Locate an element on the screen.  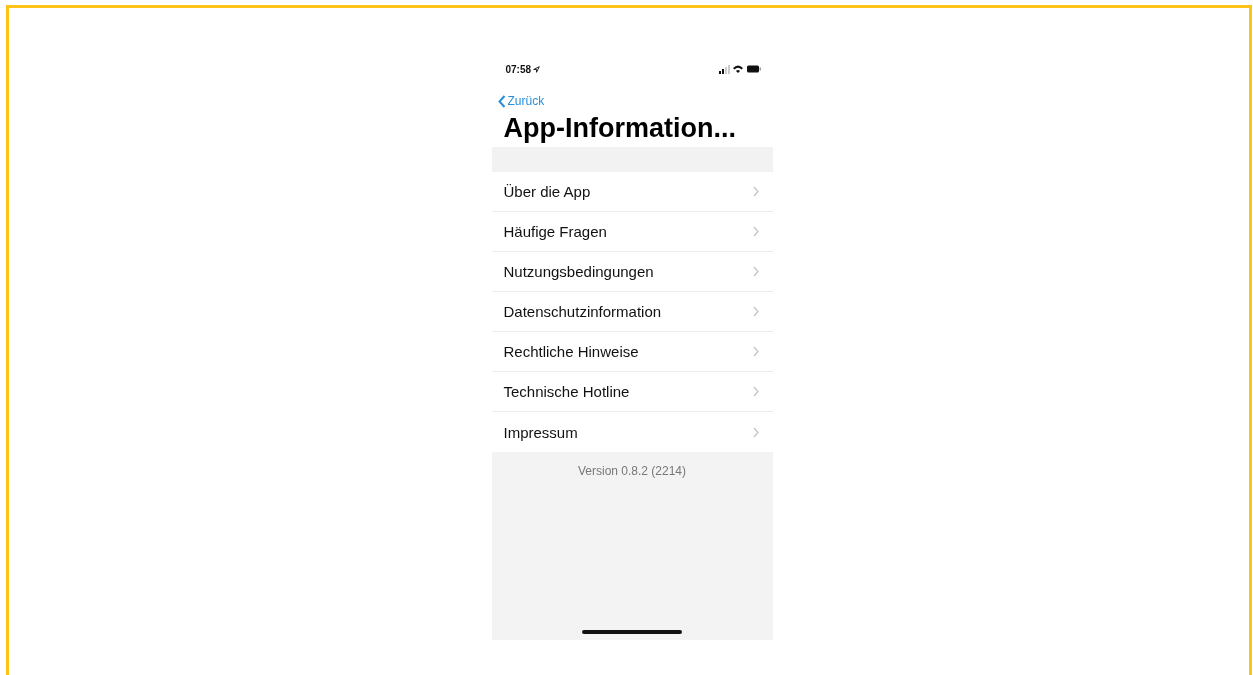
location-icon is located at coordinates (537, 69).